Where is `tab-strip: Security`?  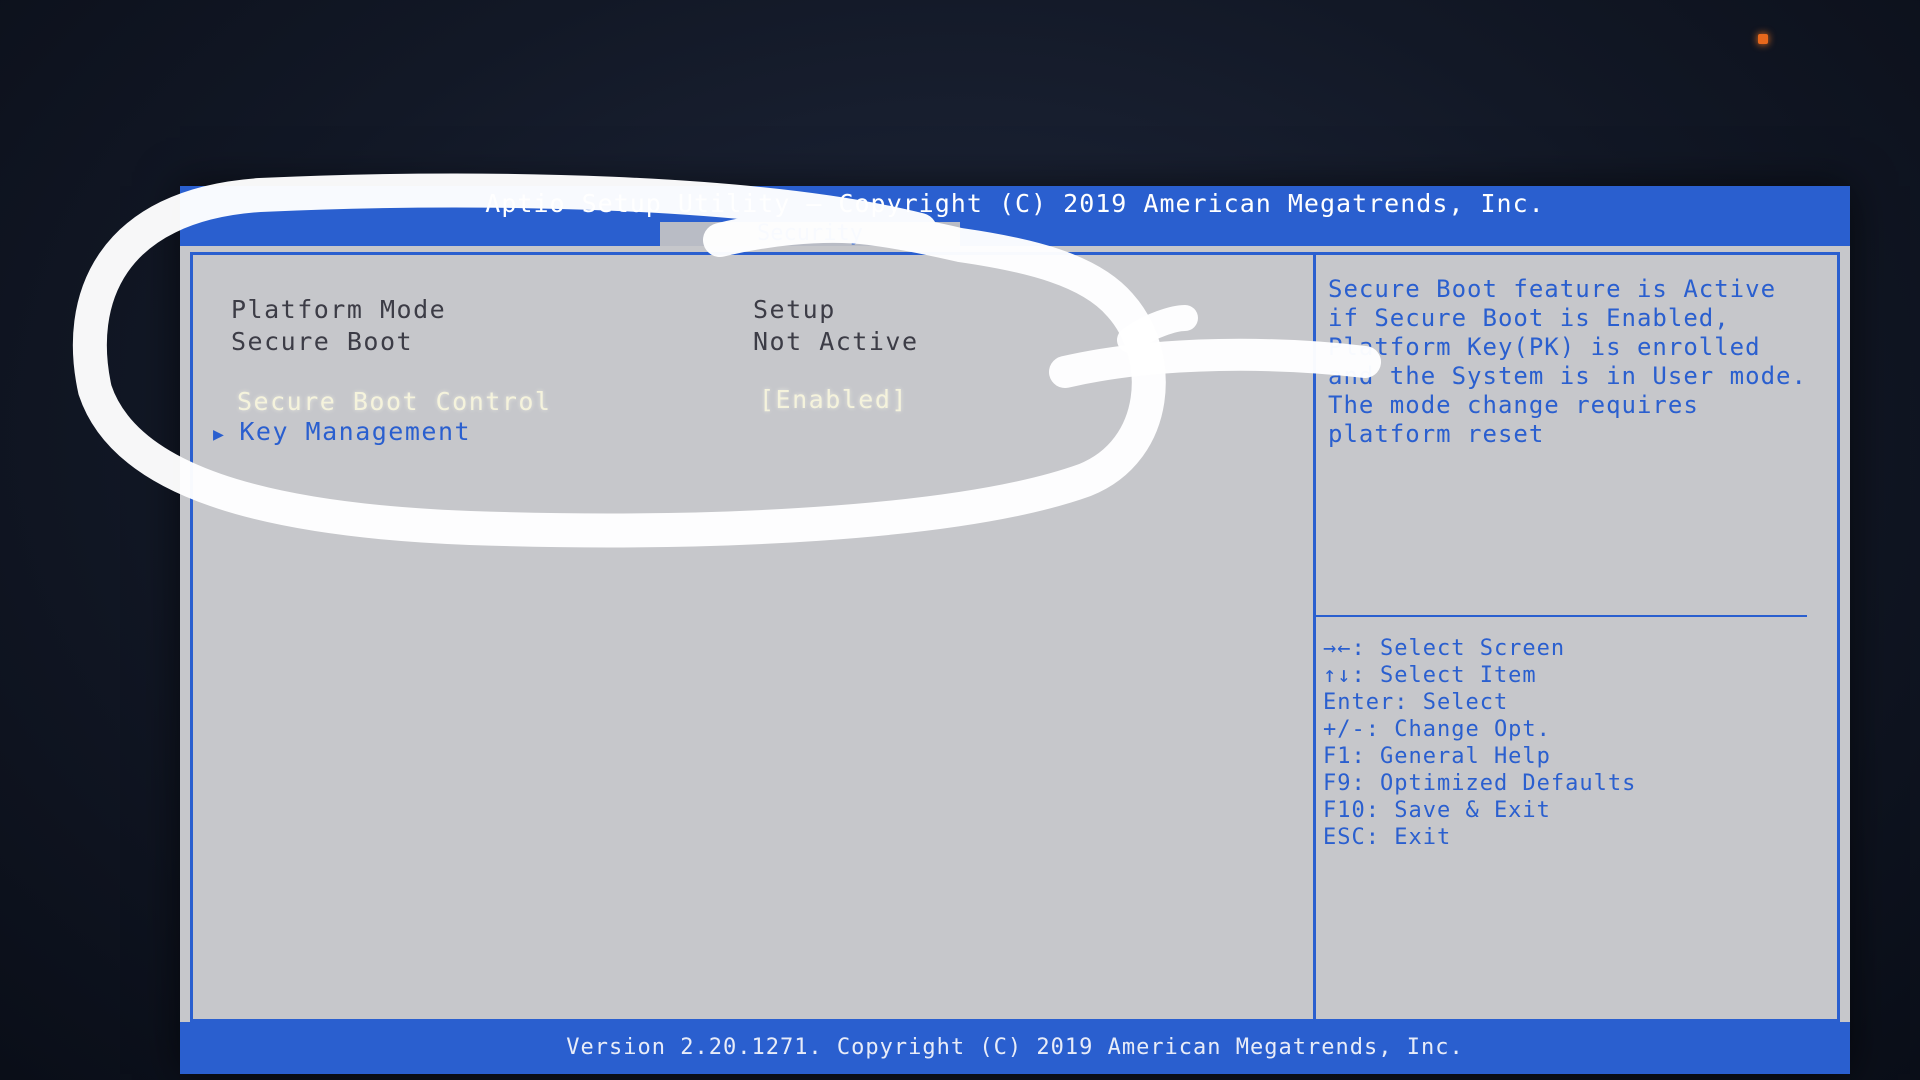
tab-strip: Security is located at coordinates (1015, 234).